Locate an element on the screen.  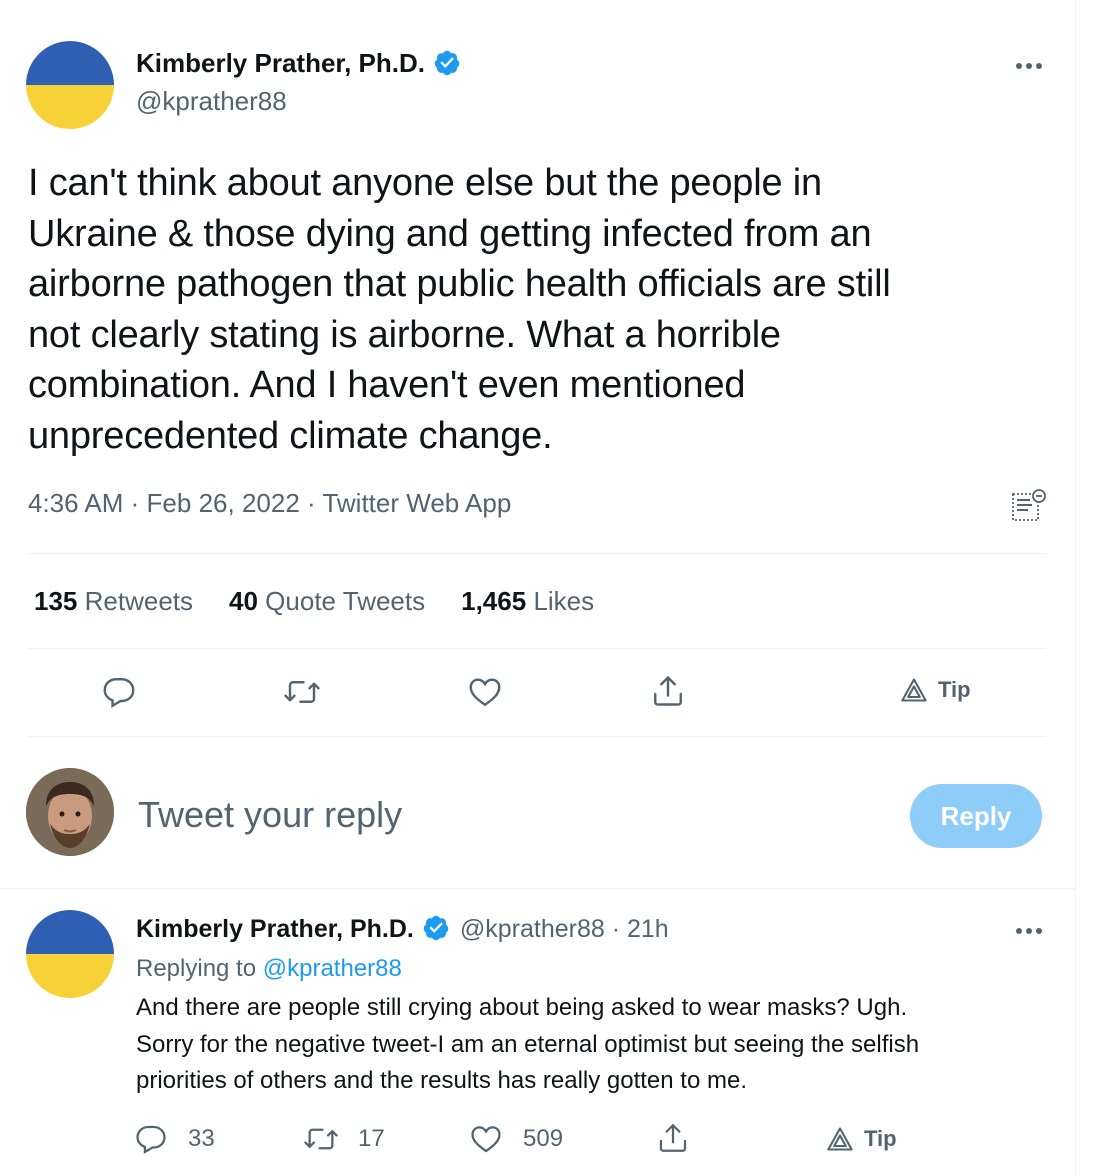
reply-handle: @kprather88 is located at coordinates (532, 929).